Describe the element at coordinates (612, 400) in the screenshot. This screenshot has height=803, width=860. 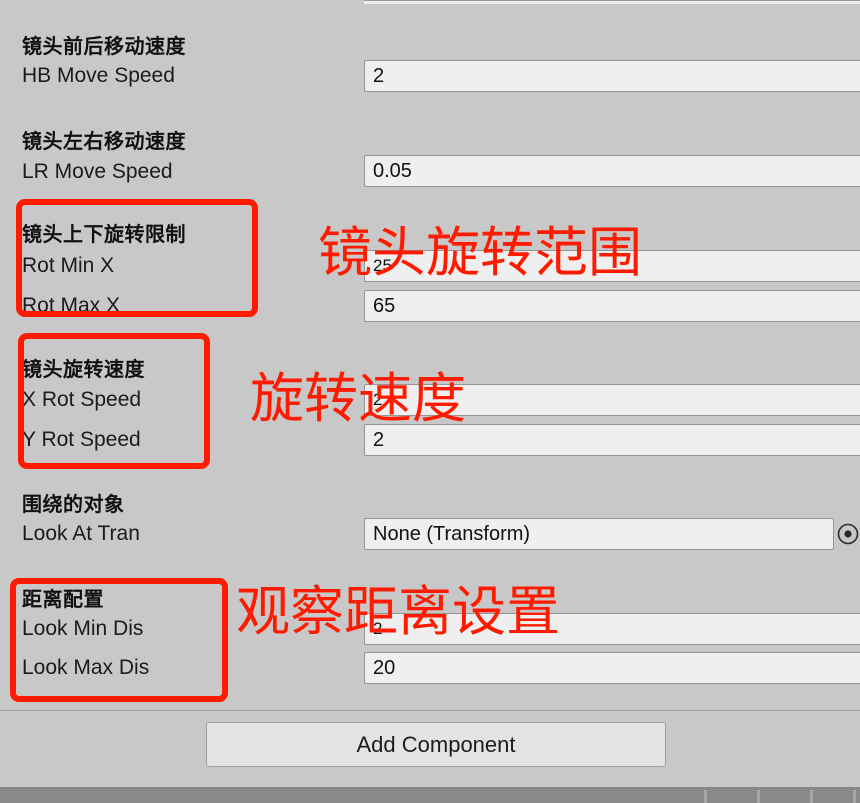
I see `input-x-rot-speed: 2` at that location.